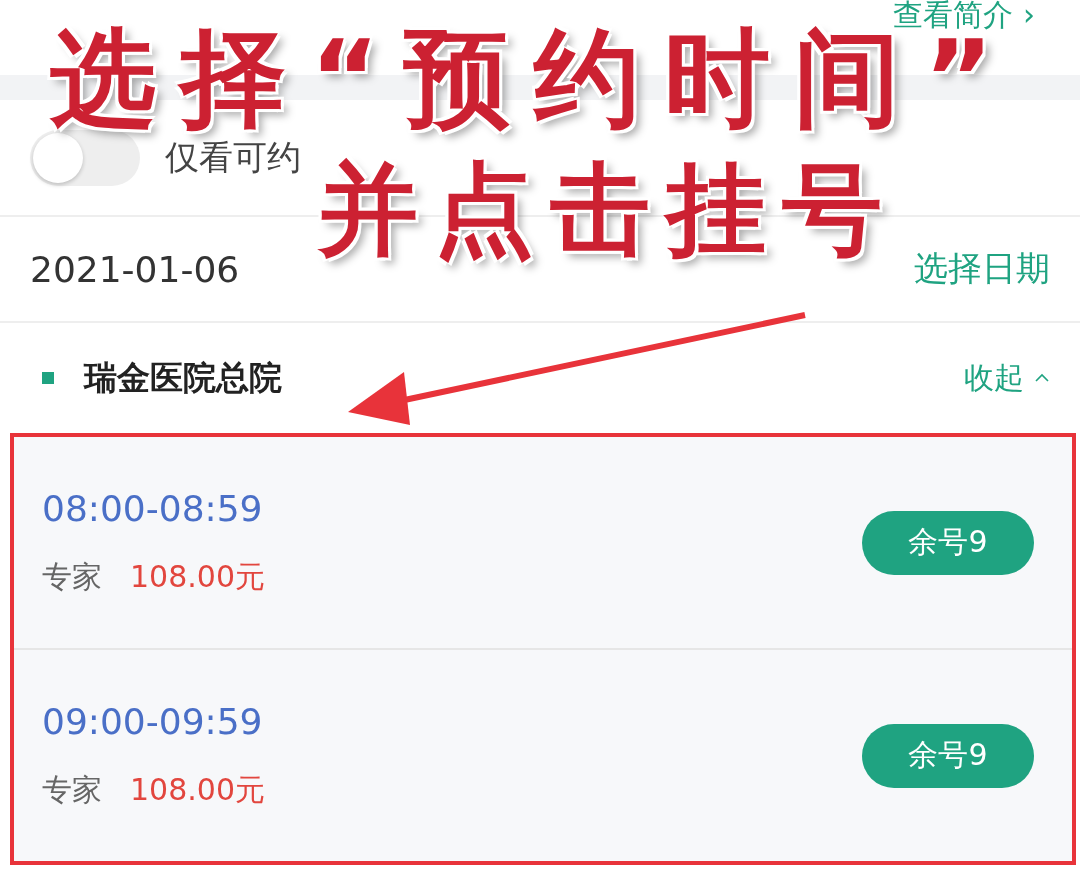 This screenshot has height=891, width=1080. What do you see at coordinates (233, 157) in the screenshot?
I see `toggle-label: 仅看可约` at bounding box center [233, 157].